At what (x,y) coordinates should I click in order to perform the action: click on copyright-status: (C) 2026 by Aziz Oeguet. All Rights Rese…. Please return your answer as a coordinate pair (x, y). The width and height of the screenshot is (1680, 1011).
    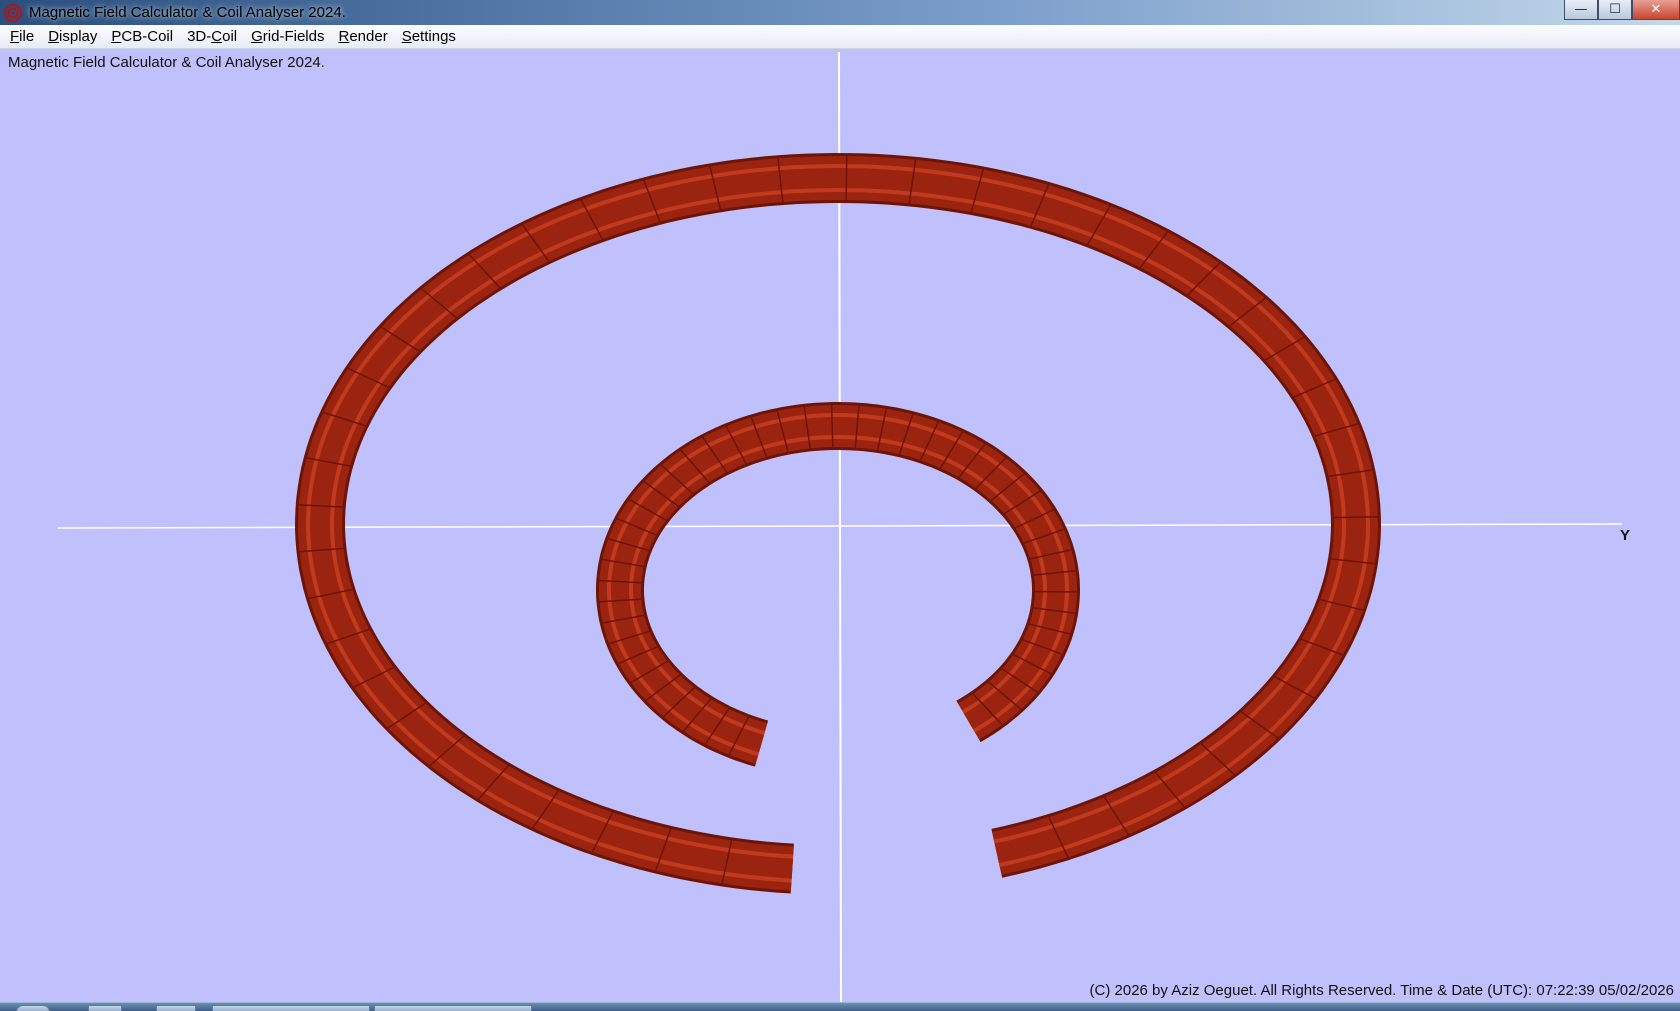
    Looking at the image, I should click on (1381, 990).